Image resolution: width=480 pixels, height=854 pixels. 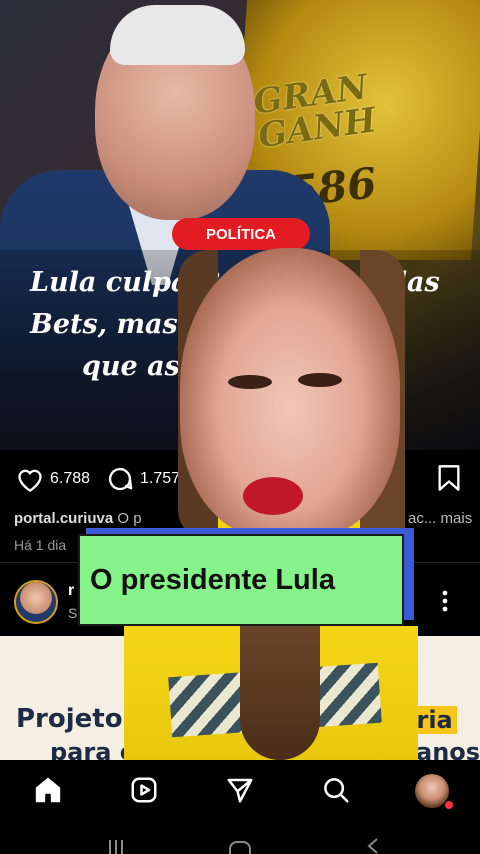 What do you see at coordinates (104, 324) in the screenshot?
I see `headline-line2a: Bets, mas` at bounding box center [104, 324].